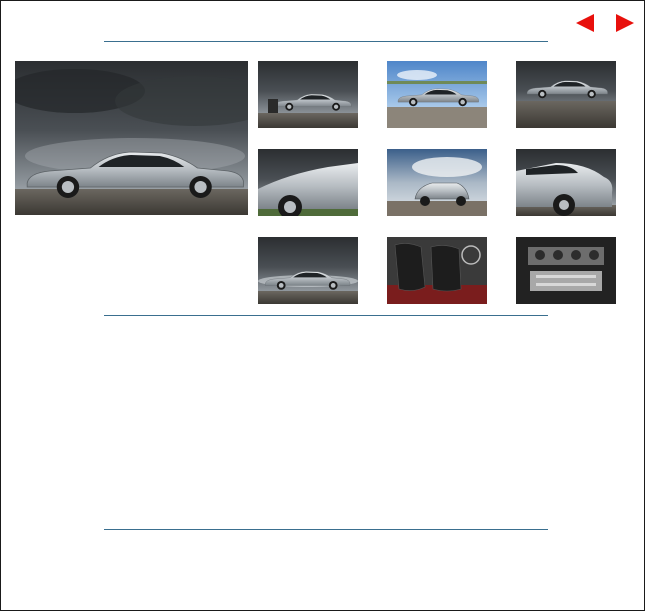  What do you see at coordinates (326, 315) in the screenshot?
I see `middle-divider` at bounding box center [326, 315].